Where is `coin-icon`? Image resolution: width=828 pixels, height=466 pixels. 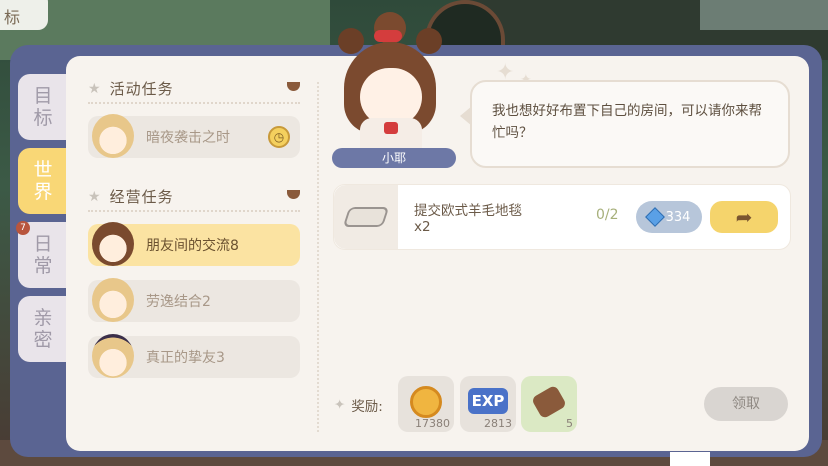
coin-icon is located at coordinates (426, 402).